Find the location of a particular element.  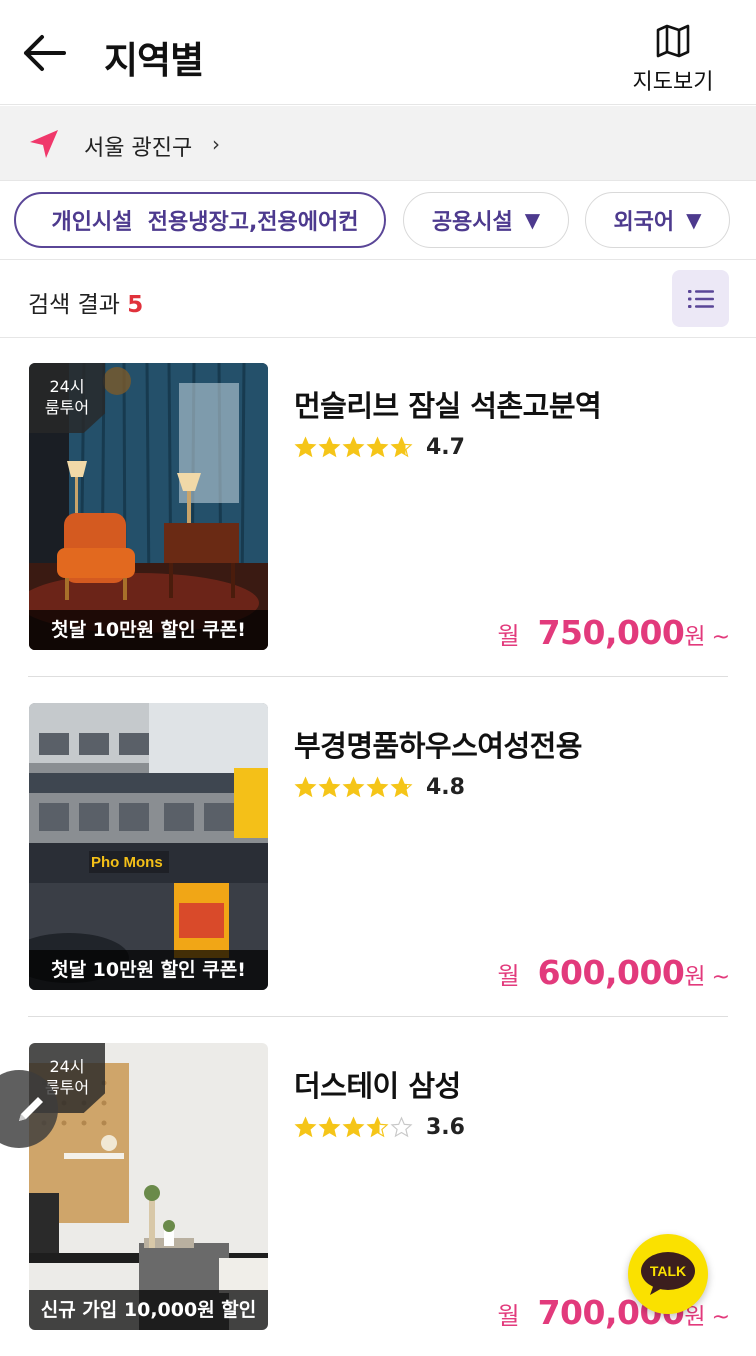

filter-chip-bar: 개인시설 전용냉장고,전용에어컨 공용시설 ▼ 외국어 ▼ is located at coordinates (378, 221).